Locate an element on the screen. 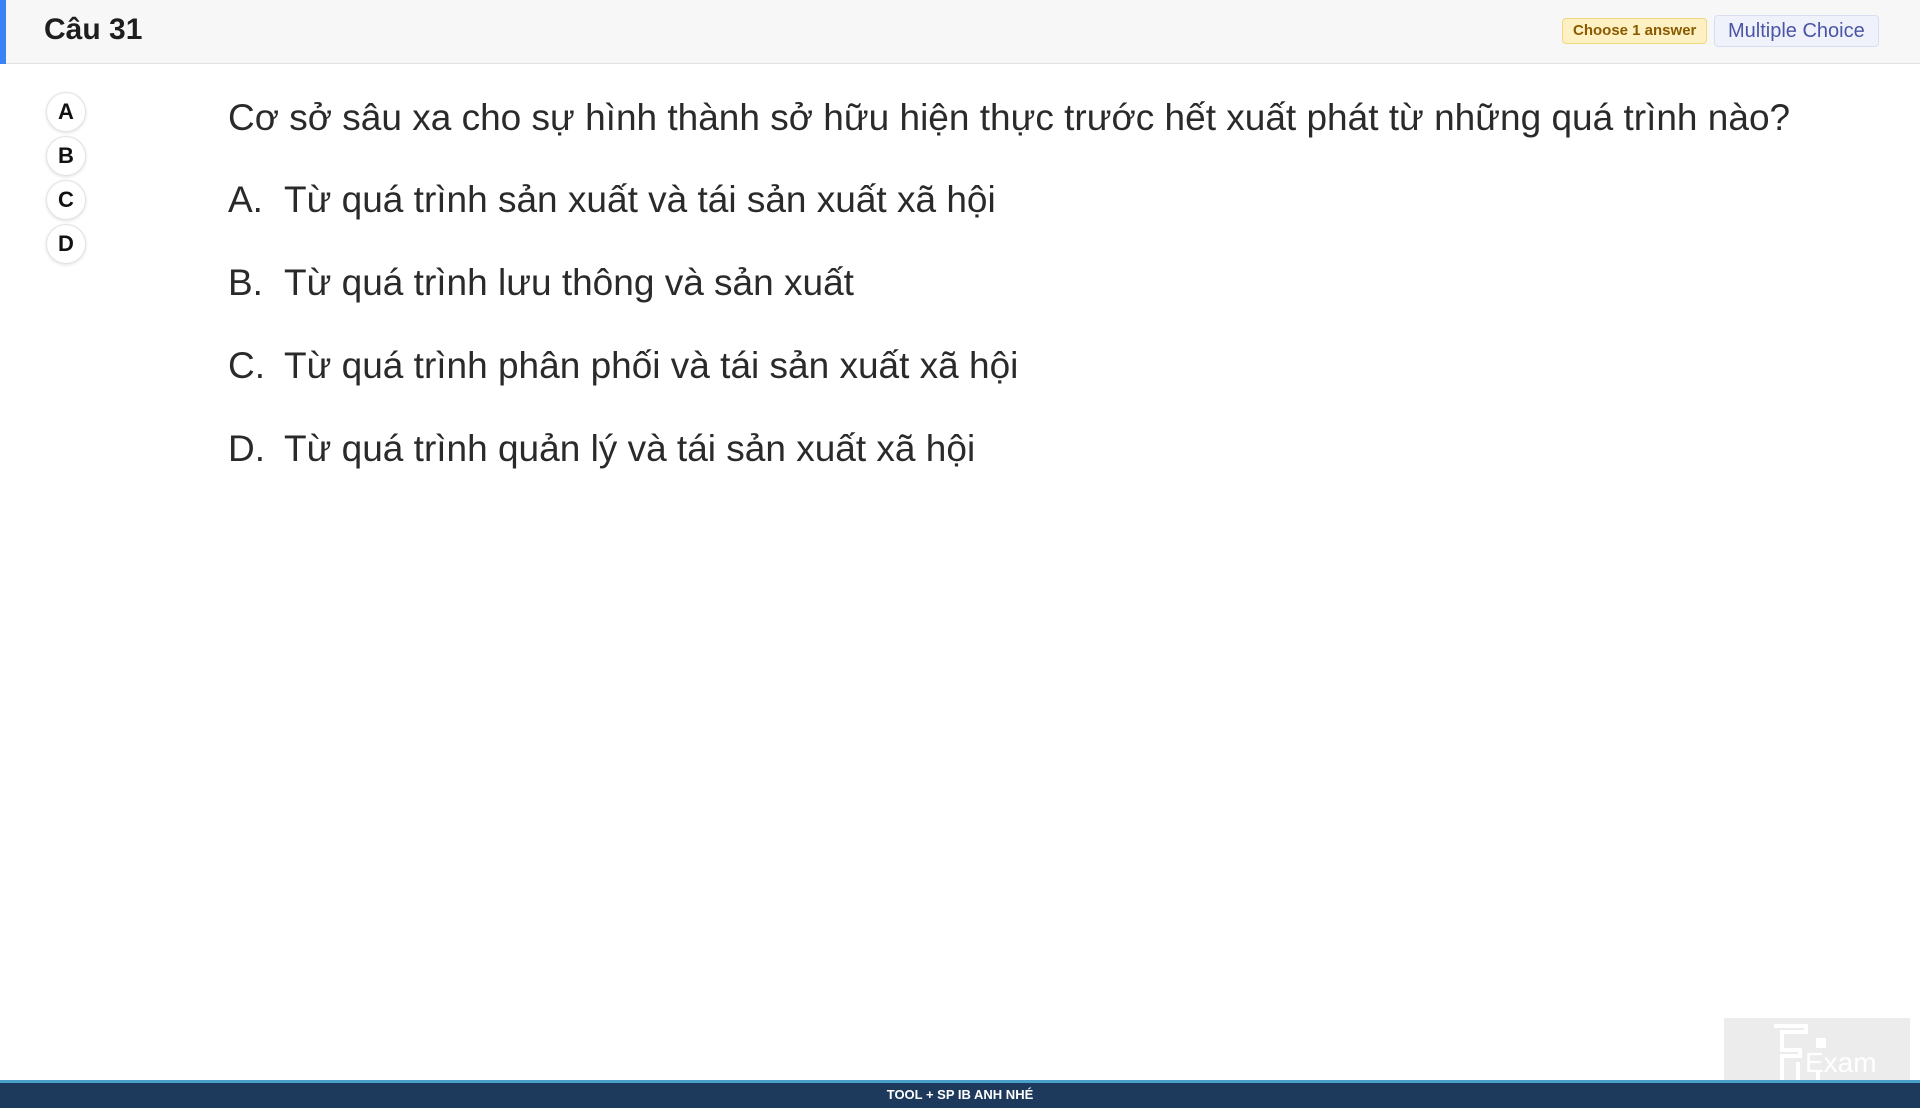  answer-b: B. Từ quá trình lưu thông và sản xuất is located at coordinates (1028, 283).